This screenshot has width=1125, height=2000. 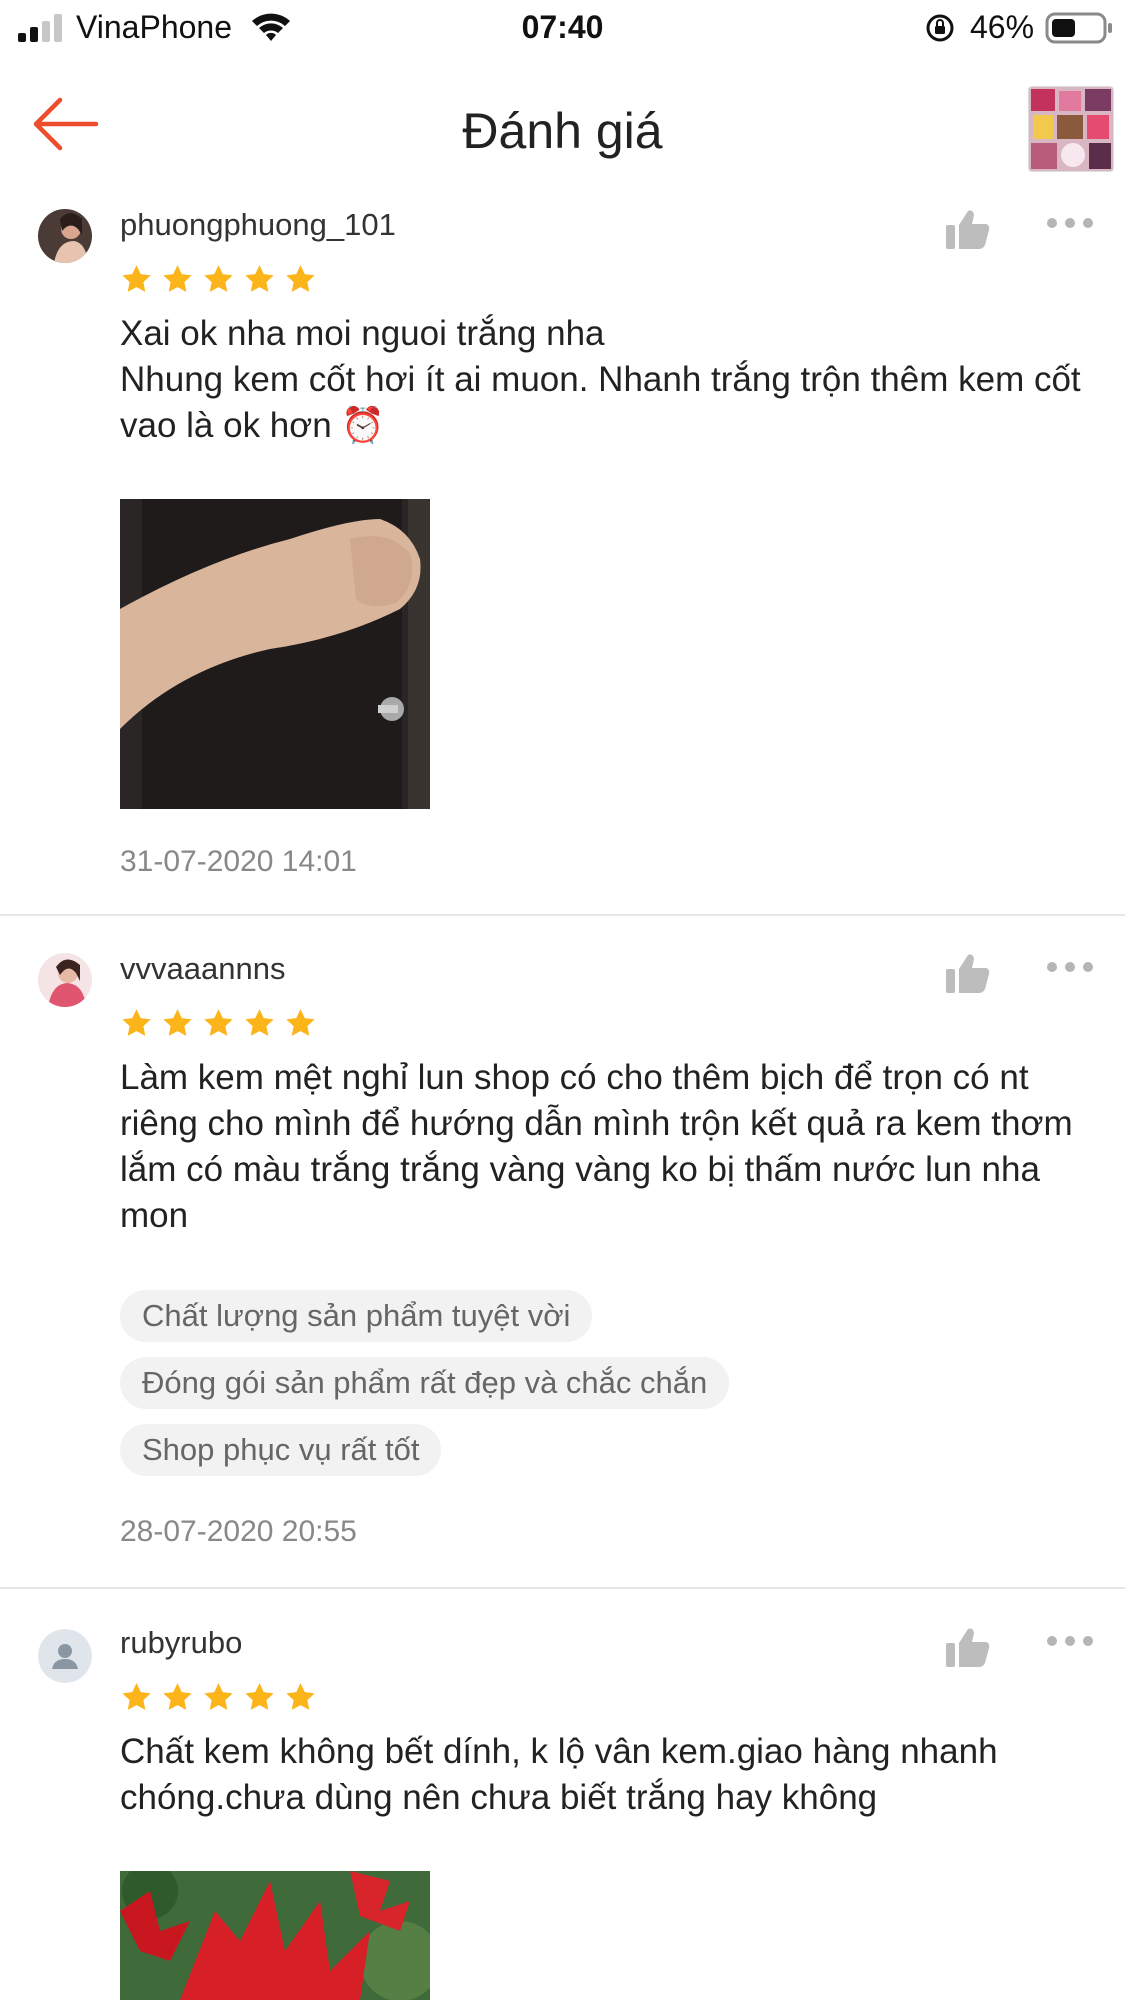 I want to click on product-thumbnail, so click(x=1071, y=129).